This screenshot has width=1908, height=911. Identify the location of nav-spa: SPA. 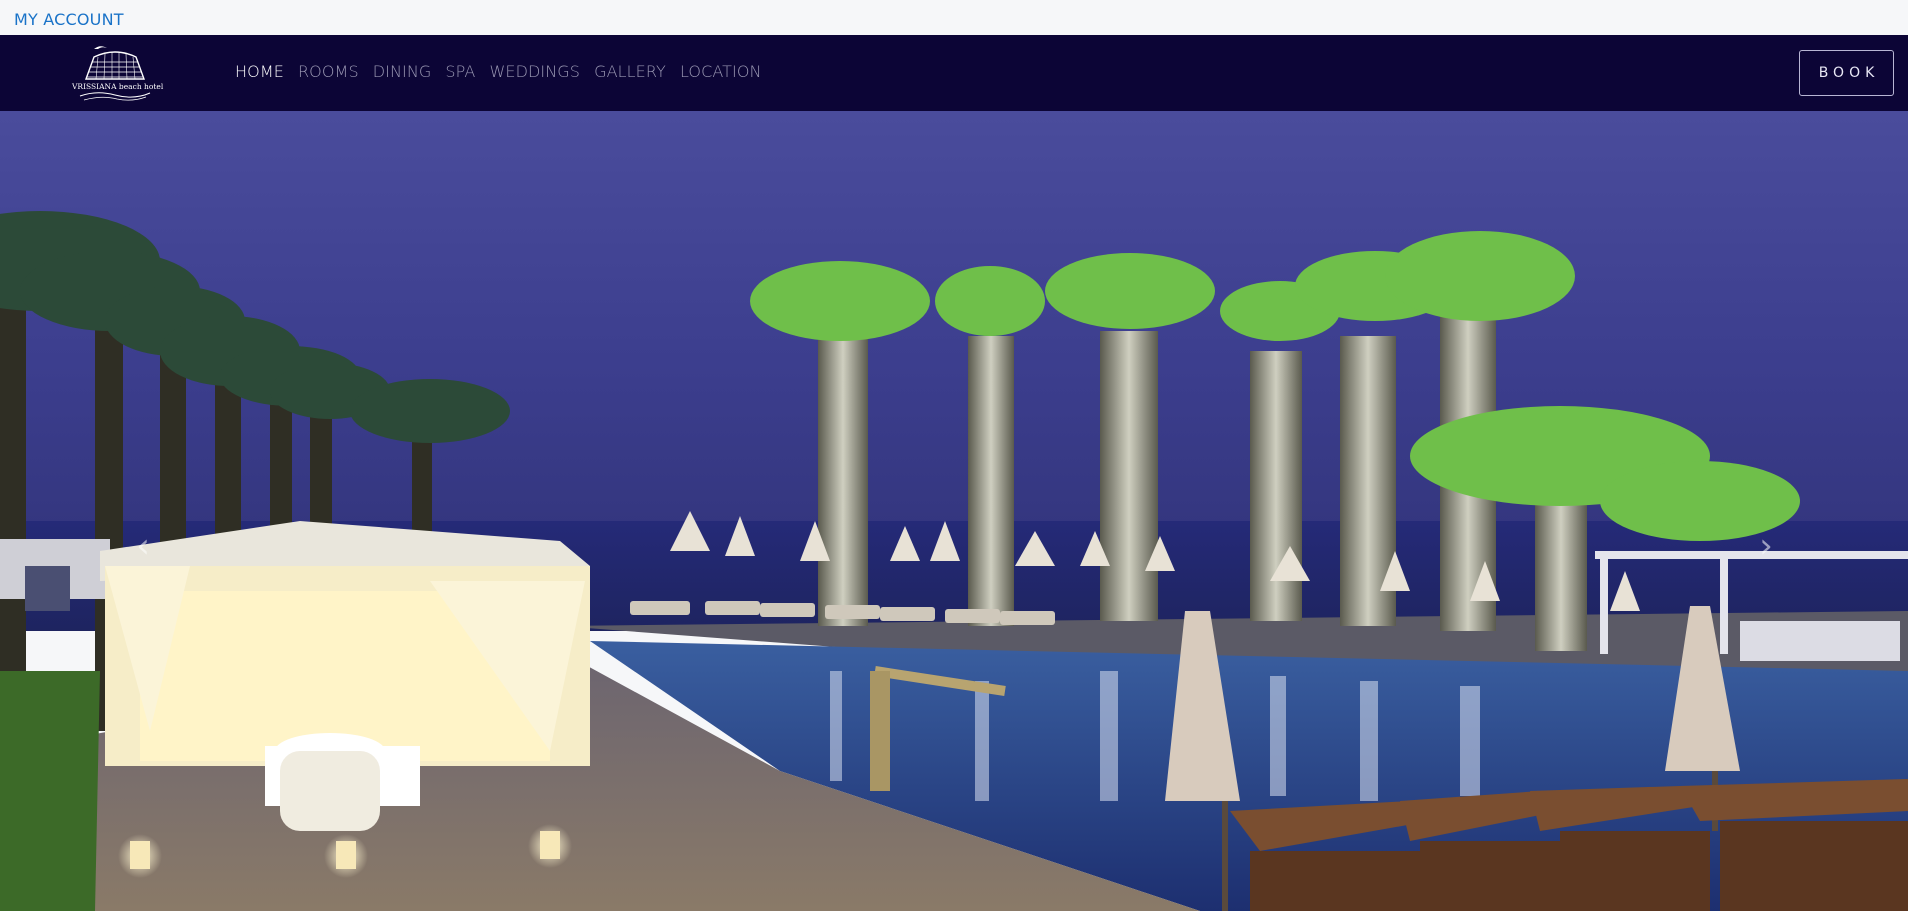
(460, 71).